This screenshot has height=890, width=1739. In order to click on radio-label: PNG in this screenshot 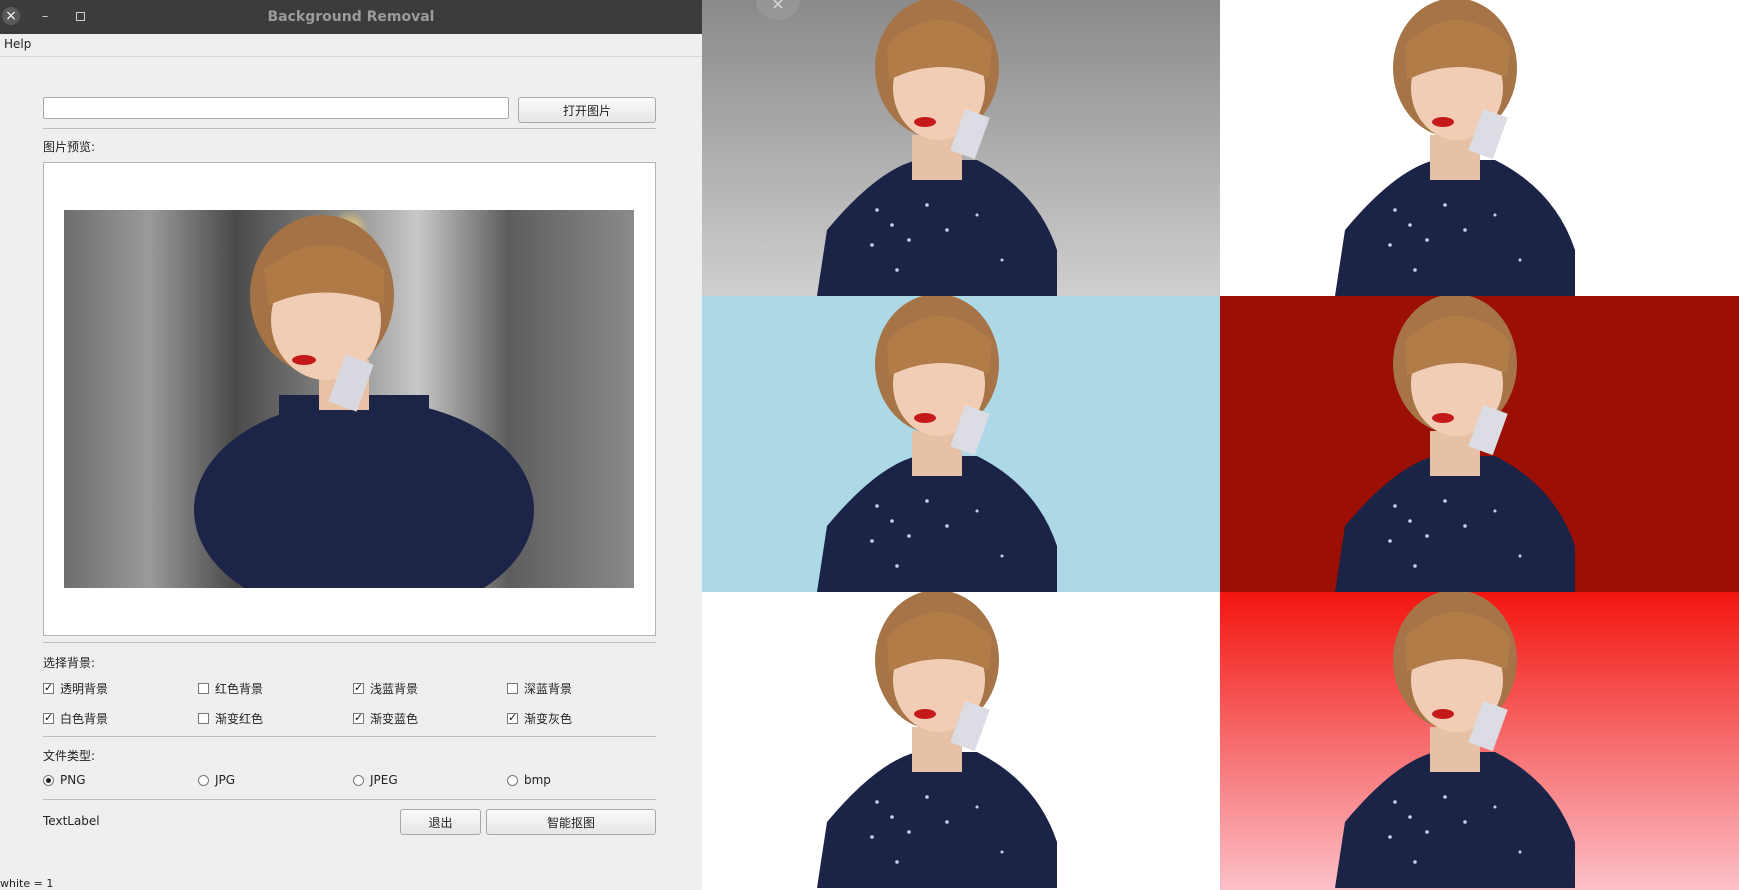, I will do `click(73, 780)`.